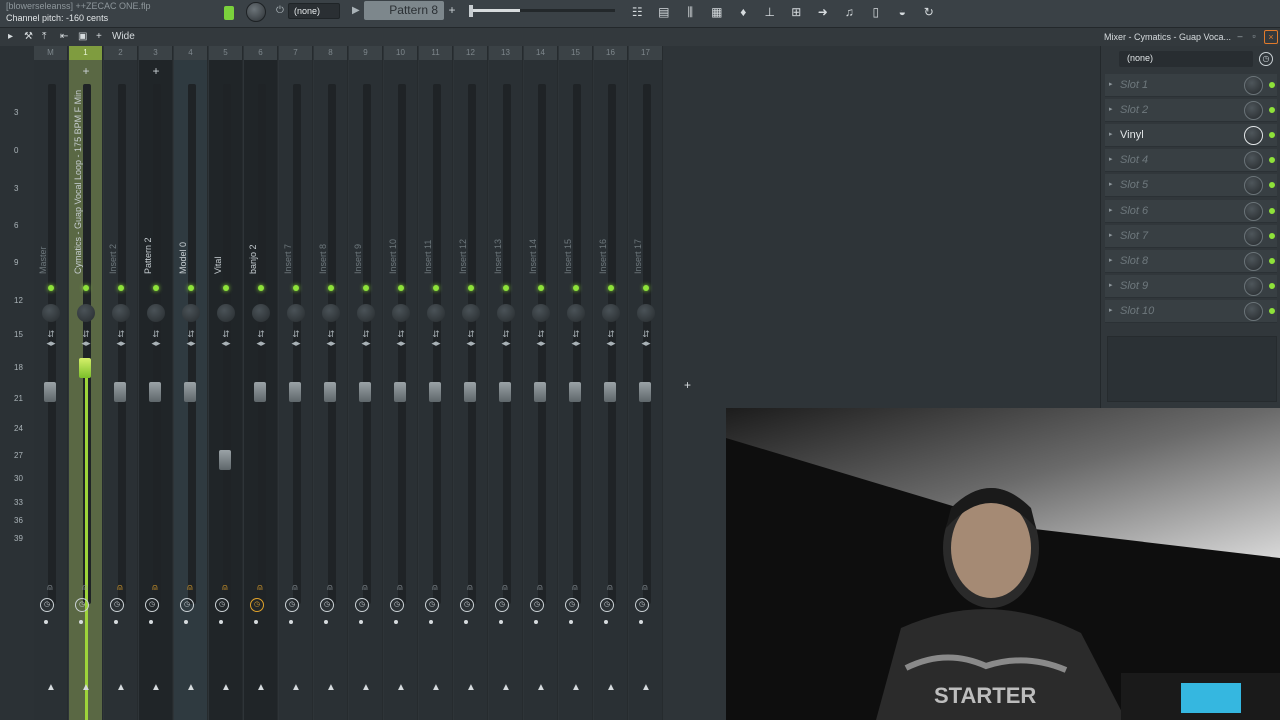  Describe the element at coordinates (690, 12) in the screenshot. I see `mixer-icon: ⫼` at that location.